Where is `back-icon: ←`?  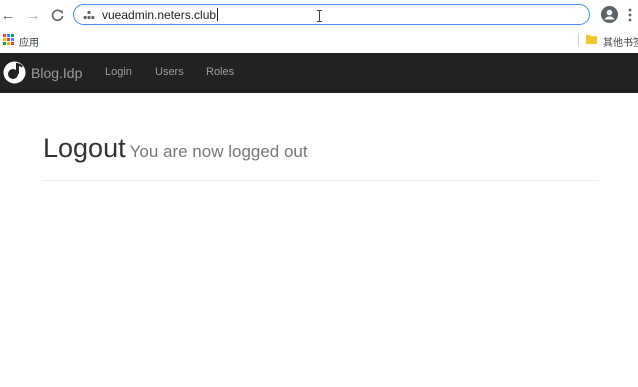
back-icon: ← is located at coordinates (9, 15).